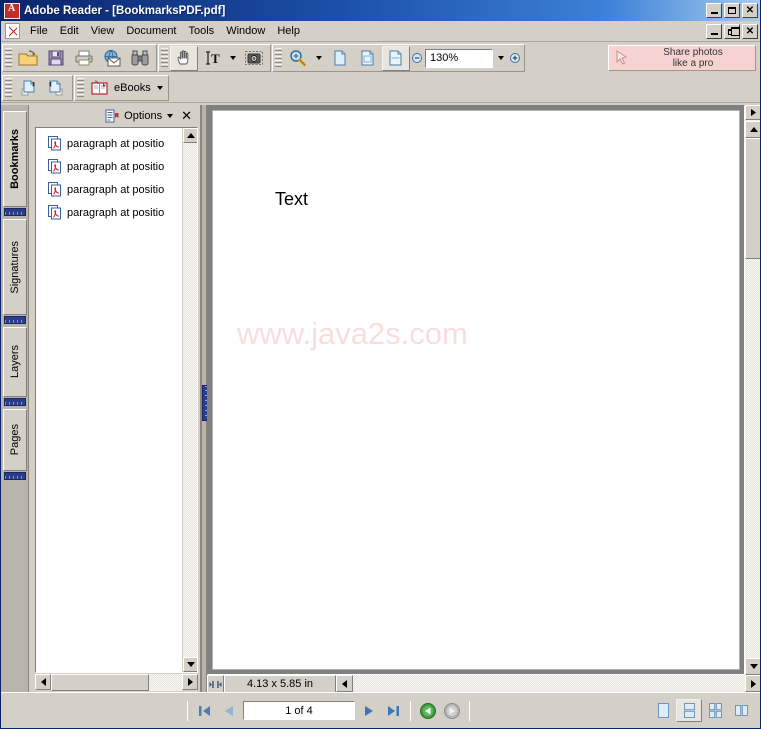 Image resolution: width=761 pixels, height=729 pixels. What do you see at coordinates (280, 684) in the screenshot?
I see `page-size-indicator: 4.13 x 5.85 in` at bounding box center [280, 684].